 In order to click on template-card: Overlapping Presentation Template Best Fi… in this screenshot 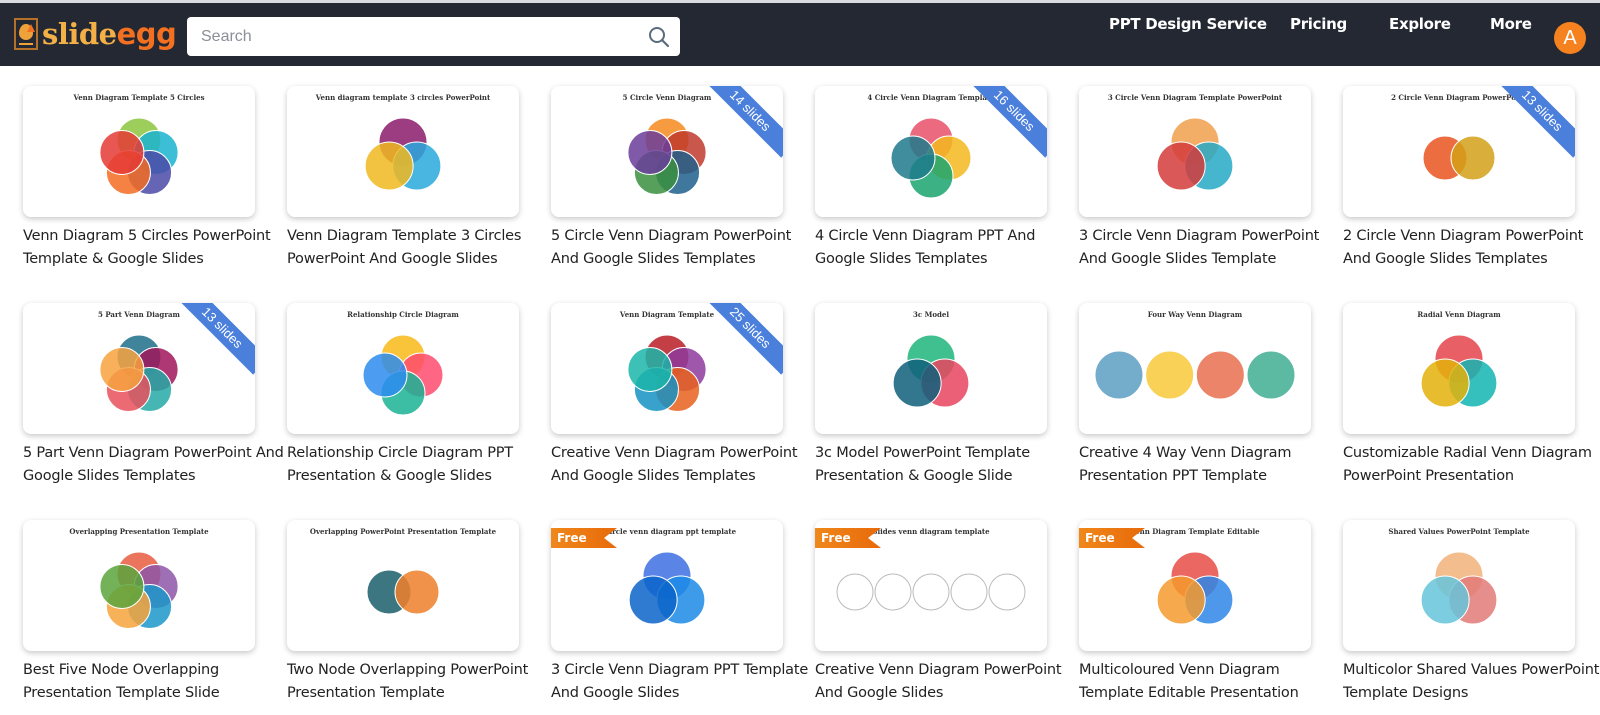, I will do `click(141, 612)`.